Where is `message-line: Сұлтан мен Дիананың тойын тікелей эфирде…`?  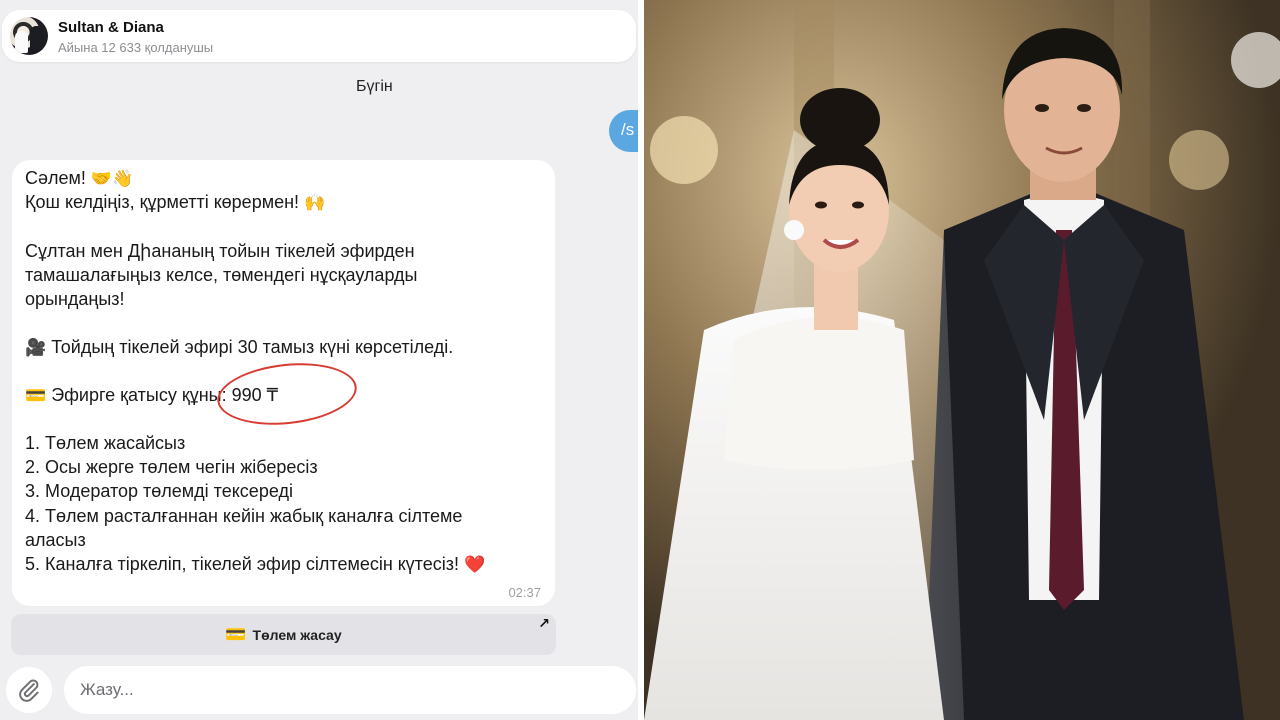
message-line: Сұлтан мен Дիананың тойын тікелей эфирде… is located at coordinates (220, 251).